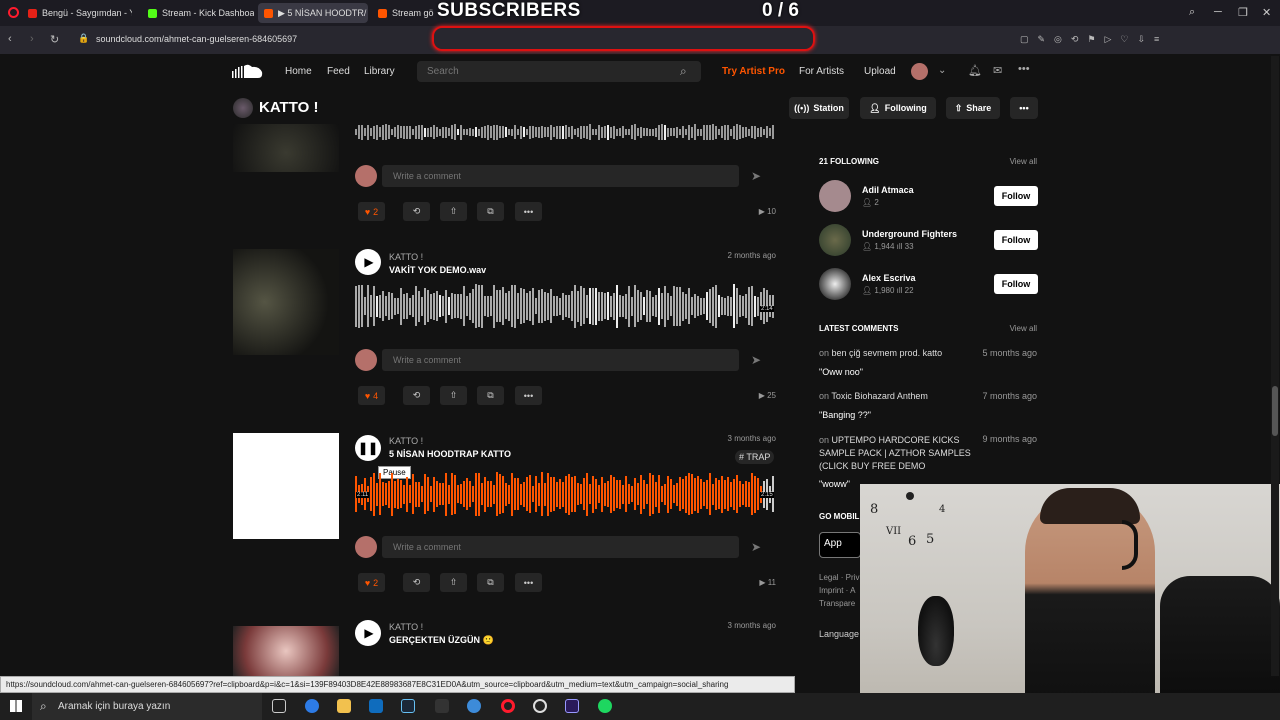  I want to click on station-button: ((•)) Station, so click(819, 108).